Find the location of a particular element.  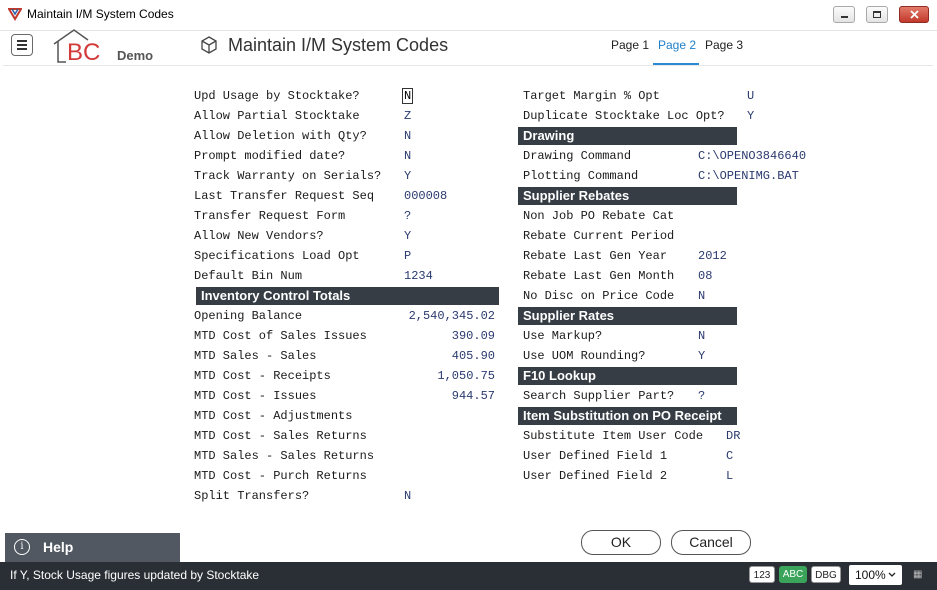

use-uom-rounding-field: Y is located at coordinates (701, 356).